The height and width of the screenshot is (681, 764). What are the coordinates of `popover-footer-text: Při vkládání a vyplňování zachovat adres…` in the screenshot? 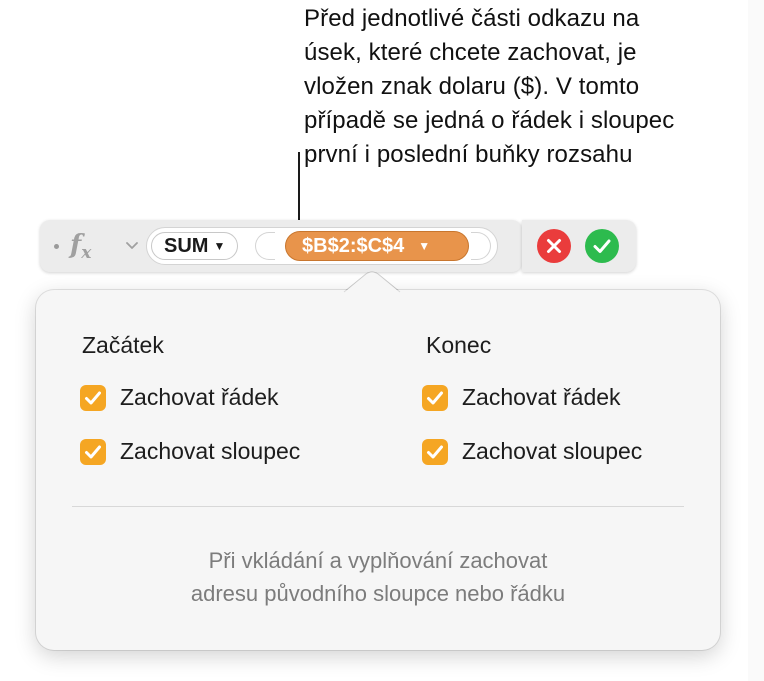 It's located at (378, 577).